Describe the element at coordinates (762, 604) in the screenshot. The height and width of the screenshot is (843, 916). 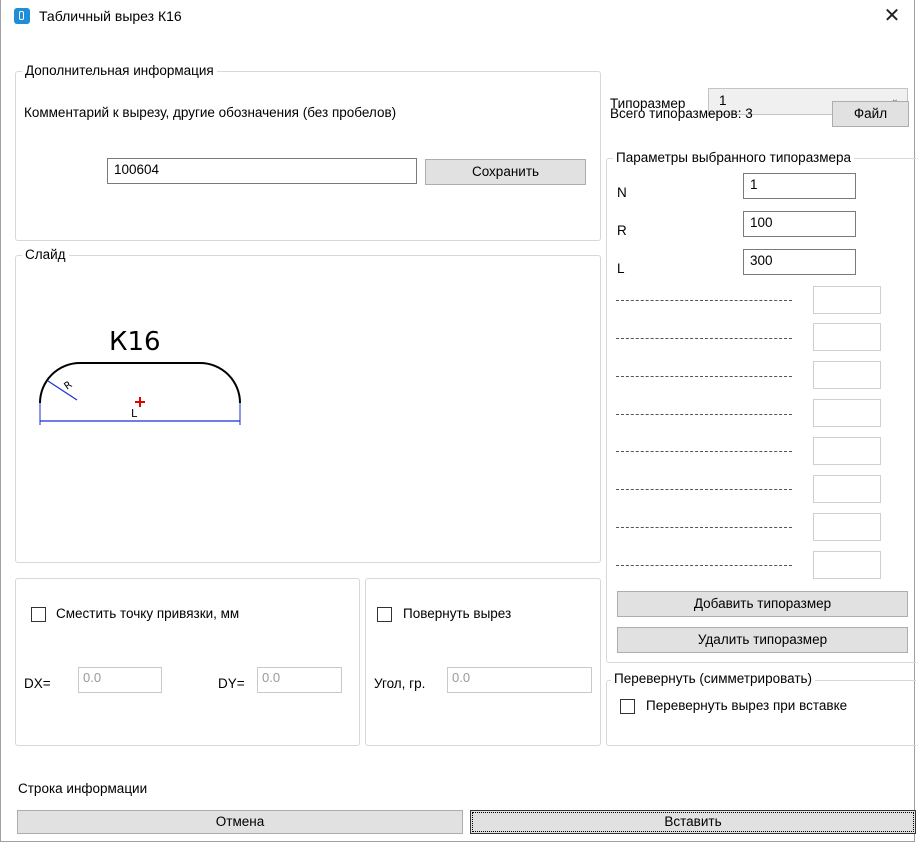
I see `add-size-button: Добавить типоразмер` at that location.